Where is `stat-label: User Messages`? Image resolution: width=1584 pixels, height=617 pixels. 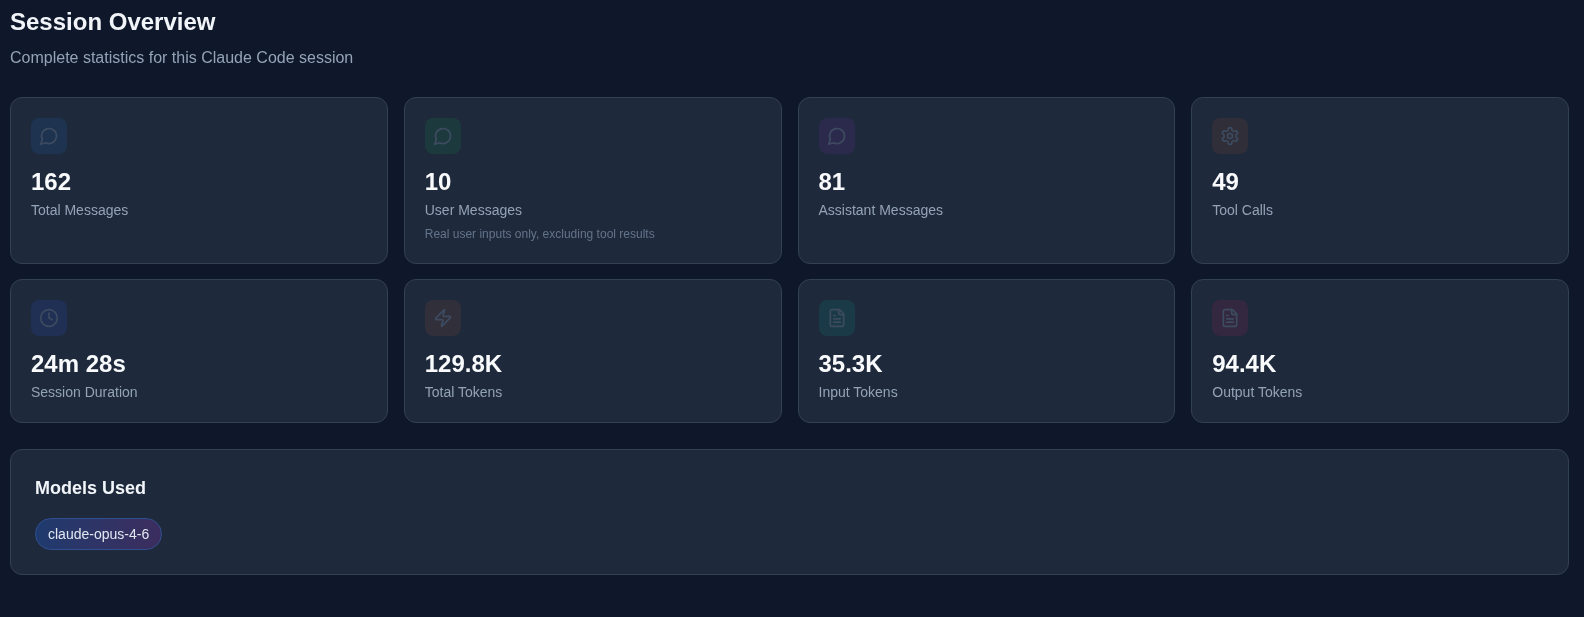
stat-label: User Messages is located at coordinates (473, 210).